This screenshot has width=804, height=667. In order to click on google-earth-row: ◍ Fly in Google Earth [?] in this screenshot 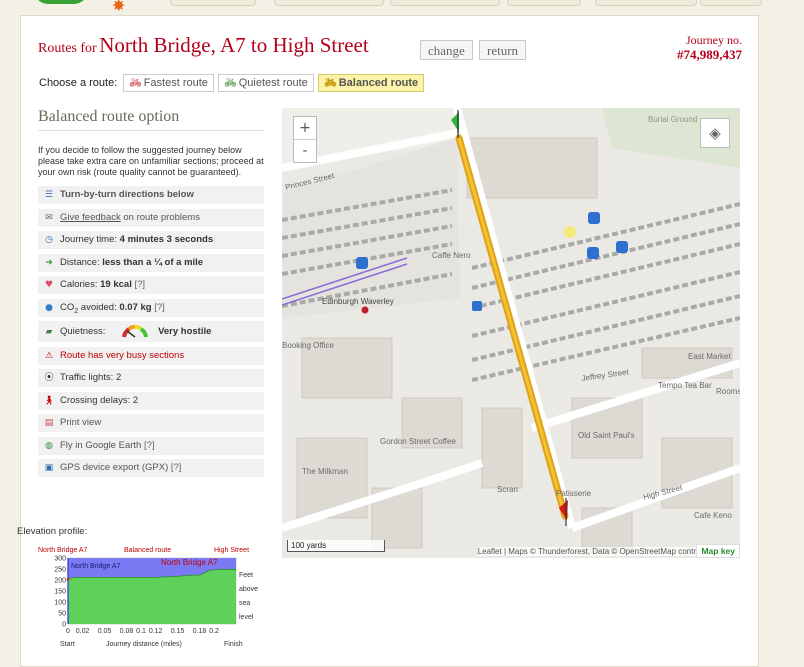, I will do `click(151, 445)`.